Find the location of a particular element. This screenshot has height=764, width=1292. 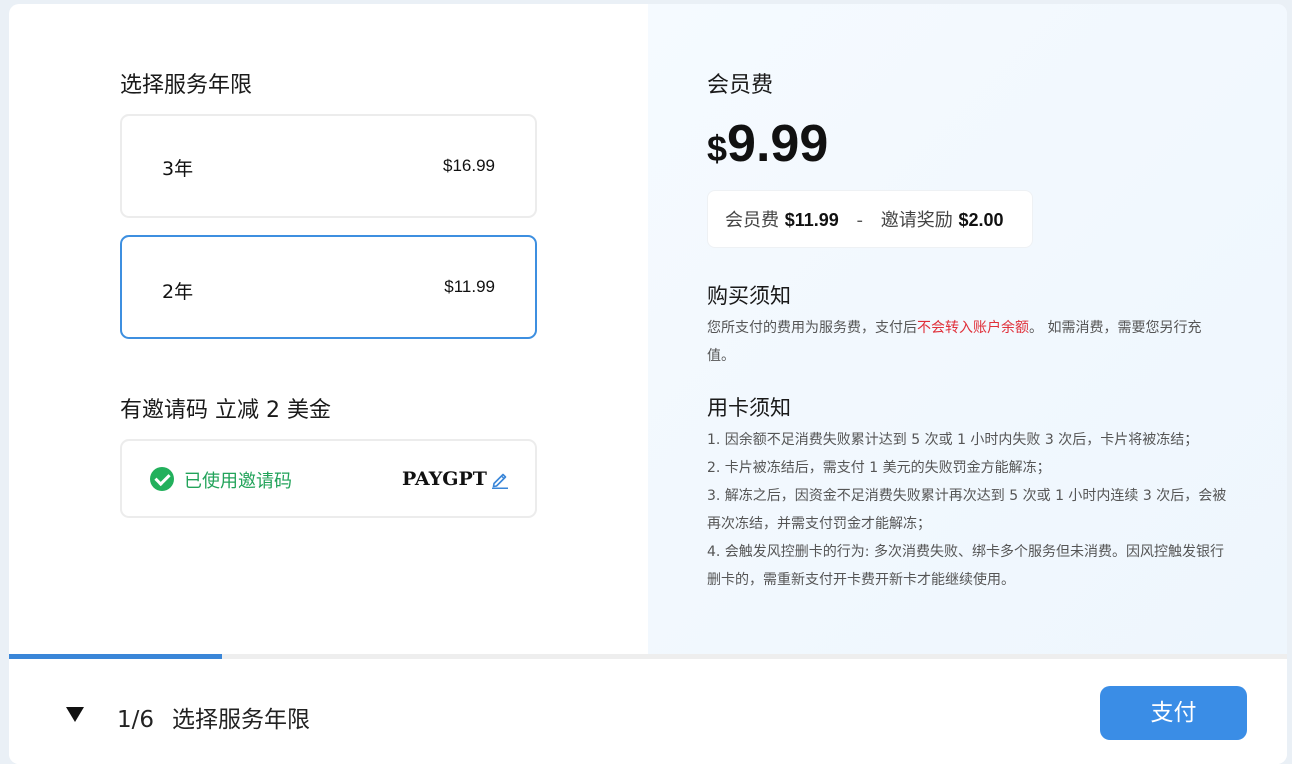

card-notice-item: 2. 卡片被冻结后，需支付 1 美元的失败罚金方能解冻； is located at coordinates (879, 468).